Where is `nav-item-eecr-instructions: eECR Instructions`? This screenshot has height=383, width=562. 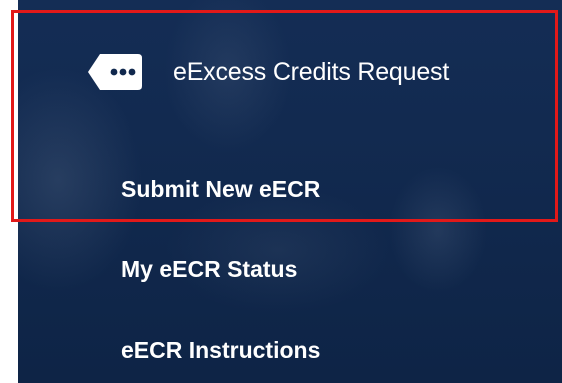
nav-item-eecr-instructions: eECR Instructions is located at coordinates (220, 350).